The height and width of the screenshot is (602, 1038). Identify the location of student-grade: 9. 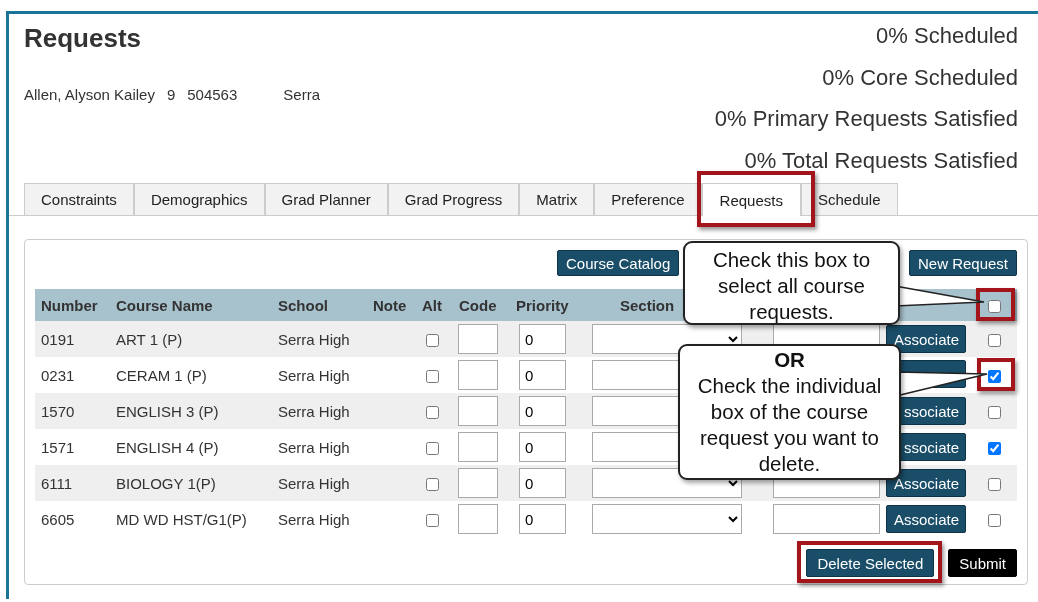
(171, 94).